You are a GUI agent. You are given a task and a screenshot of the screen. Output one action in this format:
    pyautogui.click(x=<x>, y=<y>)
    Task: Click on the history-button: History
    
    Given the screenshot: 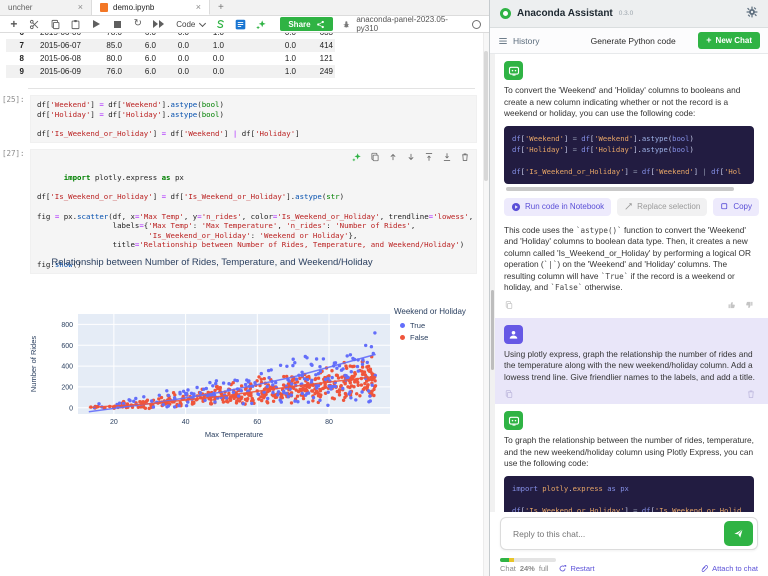 What is the action you would take?
    pyautogui.click(x=533, y=41)
    